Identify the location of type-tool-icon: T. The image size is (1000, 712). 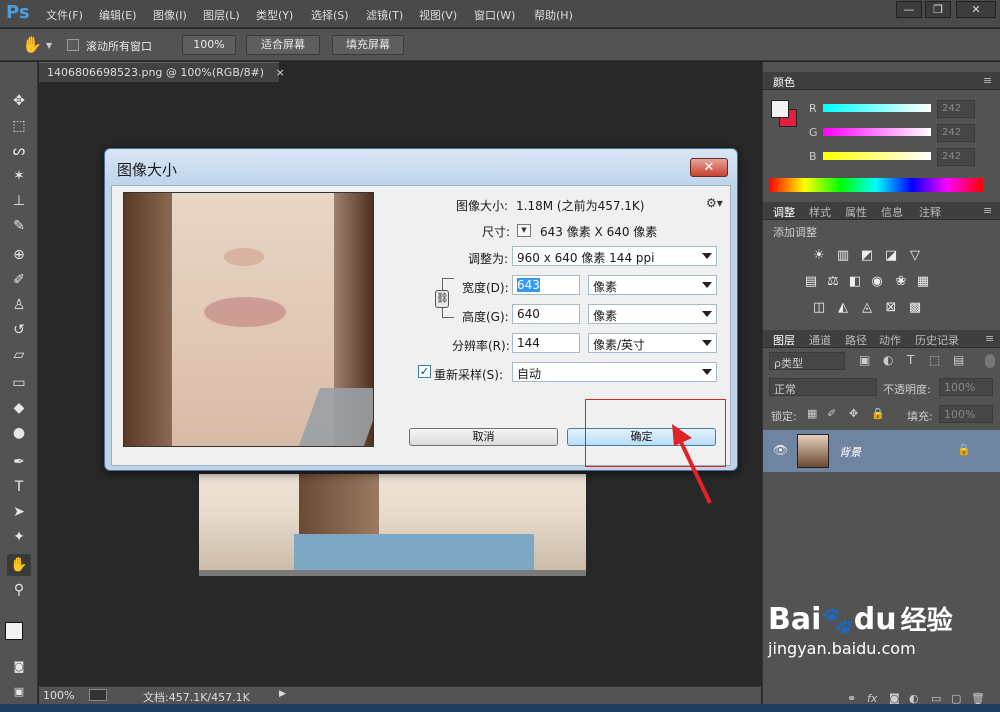
(19, 487).